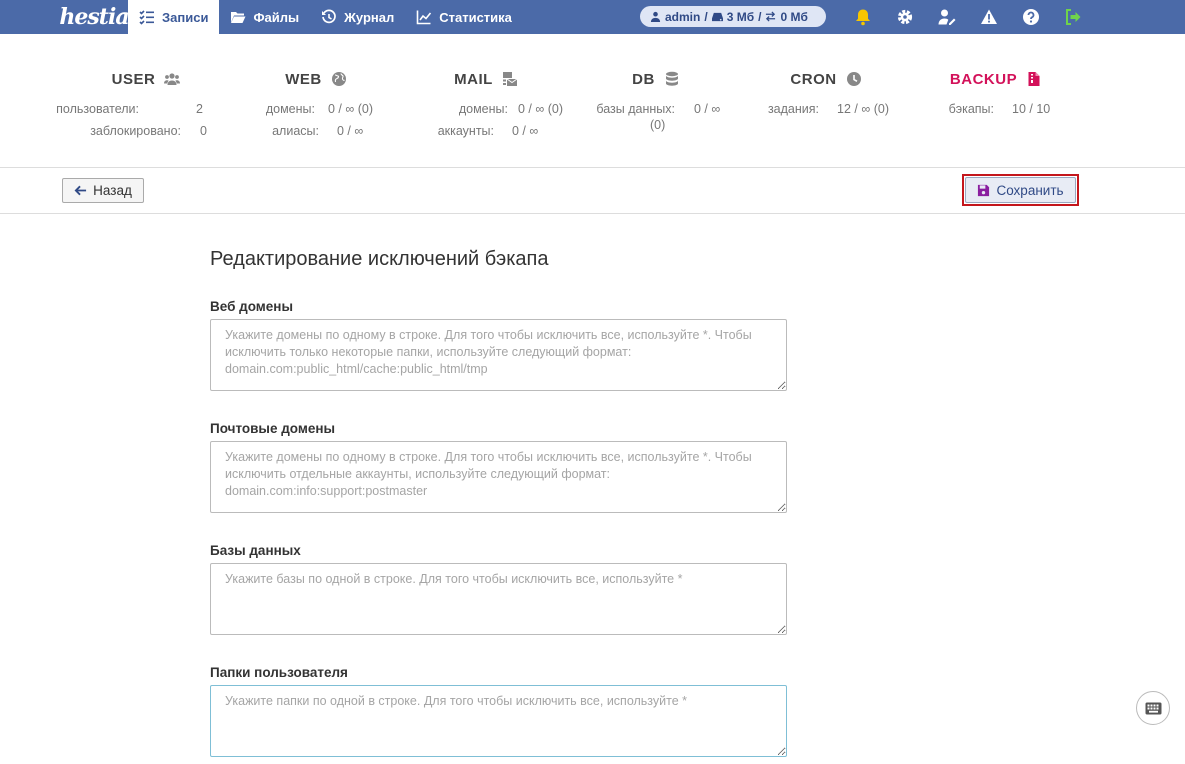  I want to click on main-nav: Записи Файлы Журнал Статистика, so click(325, 17).